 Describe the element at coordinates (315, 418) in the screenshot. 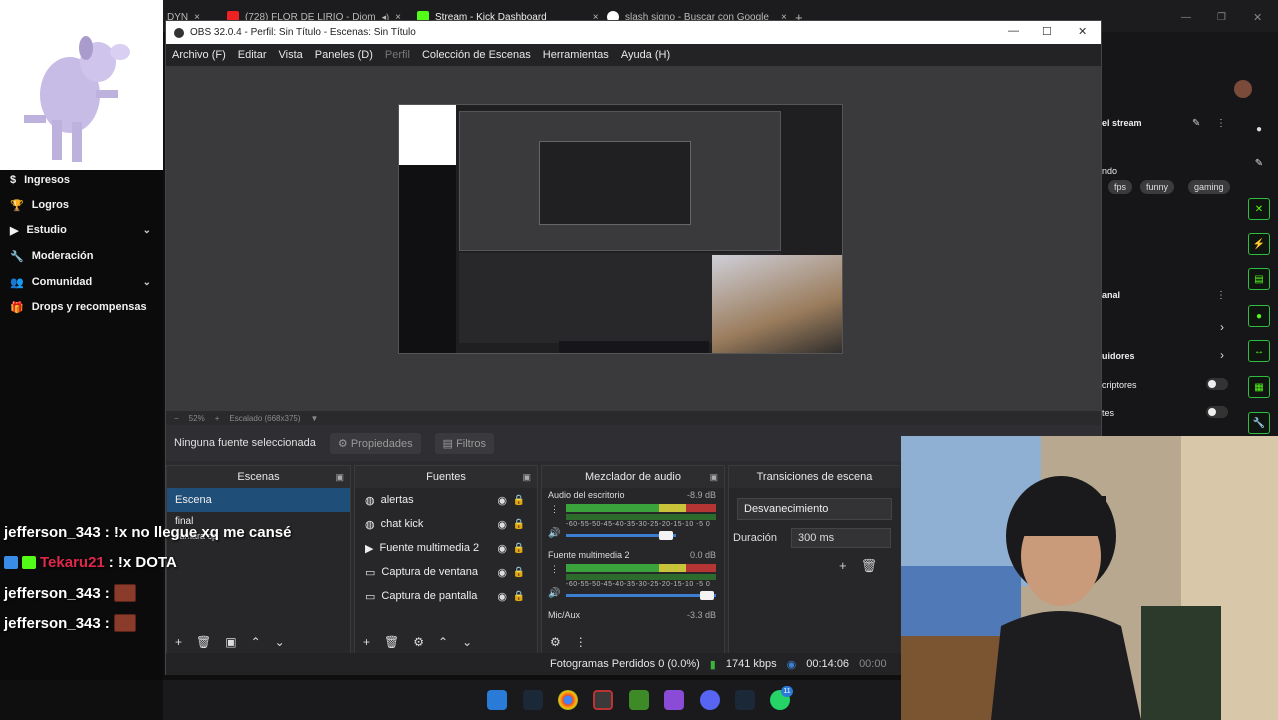

I see `scale-dropdown-icon: ▼` at that location.